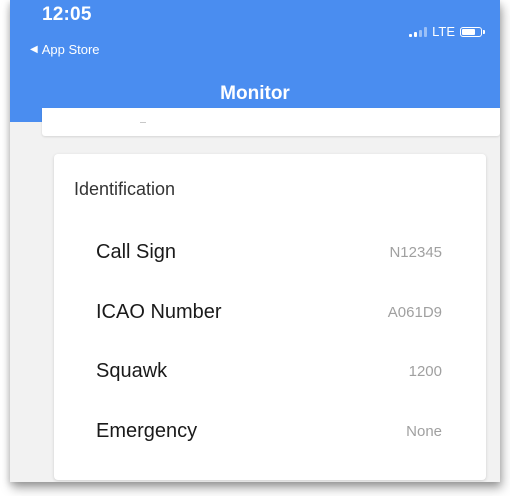 This screenshot has height=496, width=510. I want to click on cellular-signal-icon, so click(418, 31).